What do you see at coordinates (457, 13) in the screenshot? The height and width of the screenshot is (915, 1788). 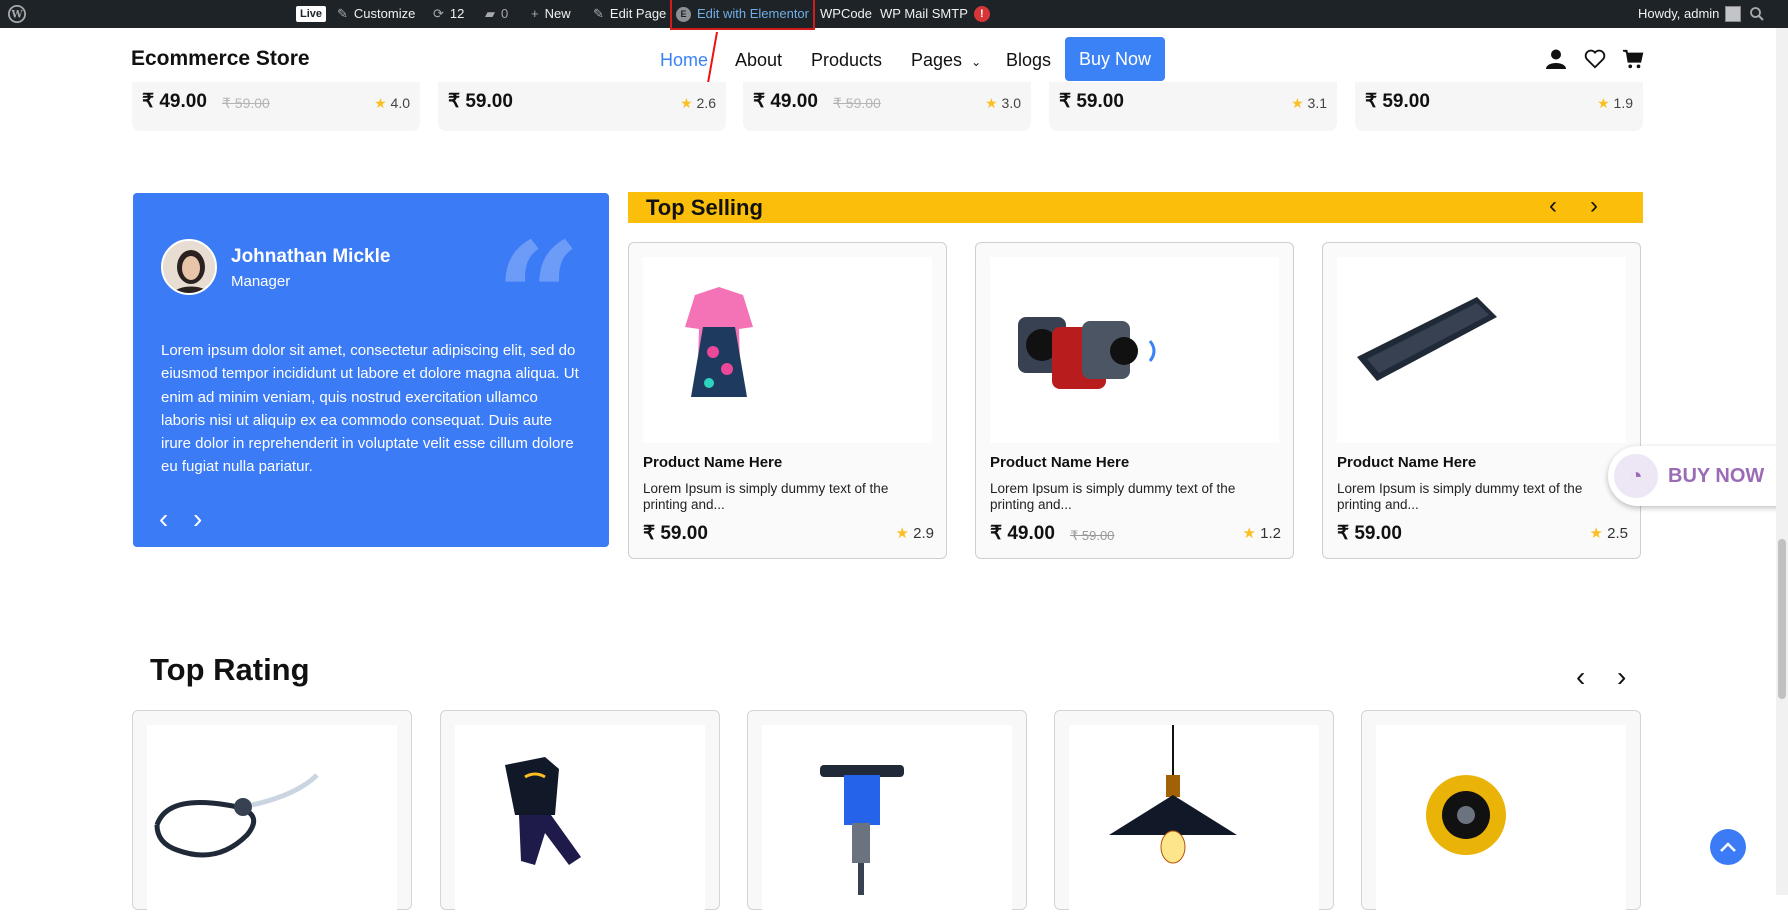 I see `updates-count: 12` at bounding box center [457, 13].